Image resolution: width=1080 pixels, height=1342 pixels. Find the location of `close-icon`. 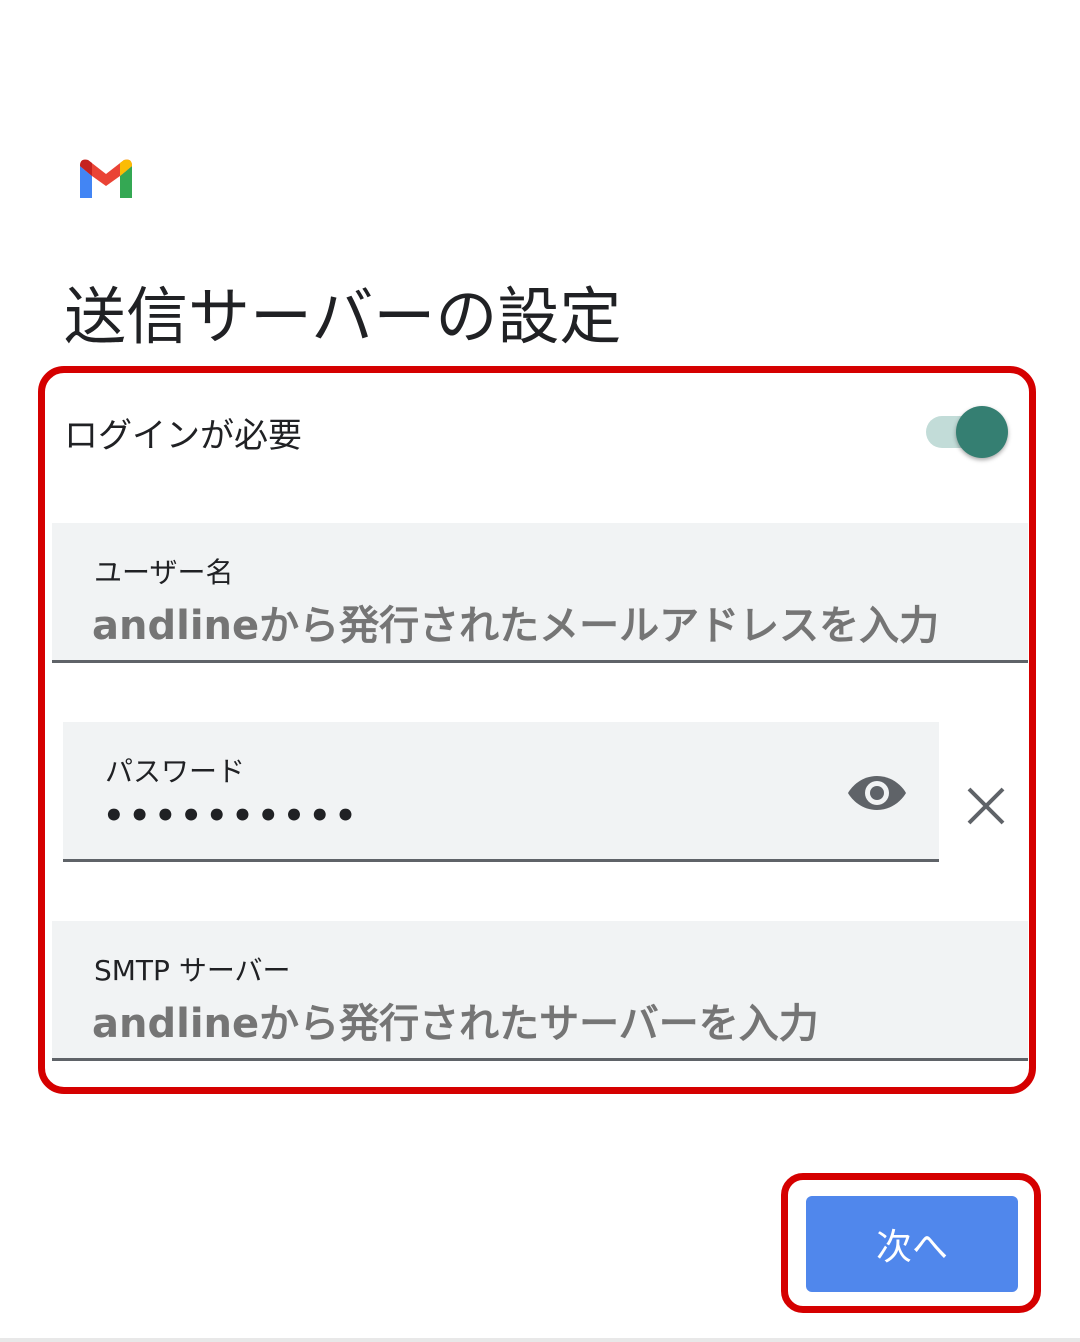

close-icon is located at coordinates (986, 806).